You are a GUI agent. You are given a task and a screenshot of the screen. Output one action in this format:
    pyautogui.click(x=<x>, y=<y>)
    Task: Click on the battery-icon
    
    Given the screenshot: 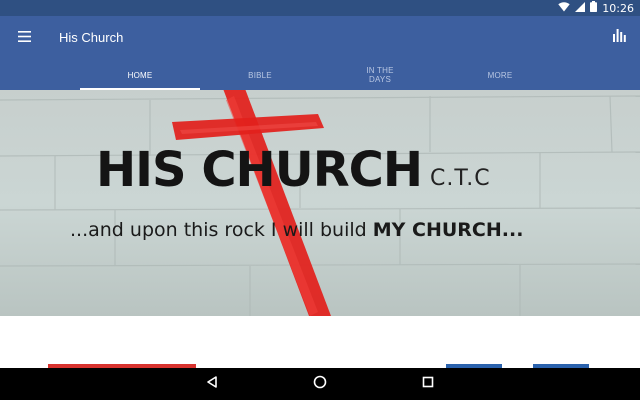 What is the action you would take?
    pyautogui.click(x=594, y=8)
    